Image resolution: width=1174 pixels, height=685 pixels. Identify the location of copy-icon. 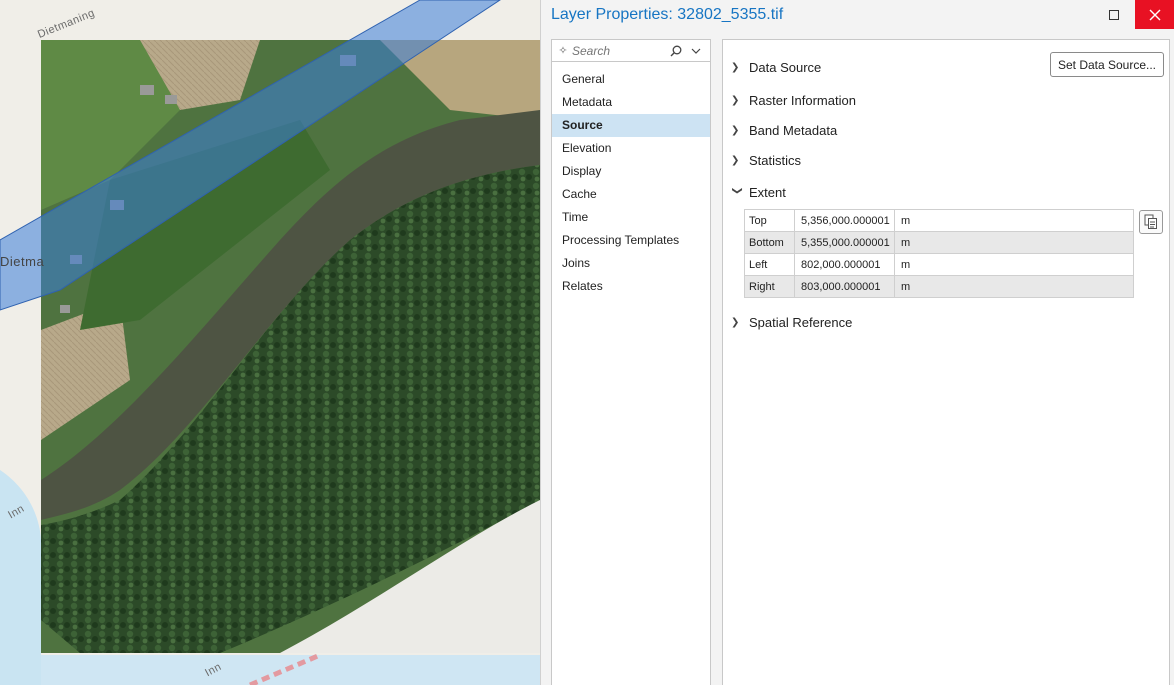
(1150, 221).